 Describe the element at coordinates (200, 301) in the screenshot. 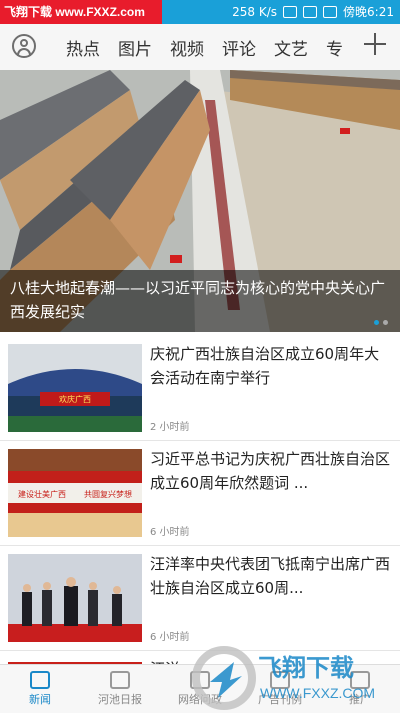

I see `hero-caption: 八桂大地起春潮——以习近平同志为核心的党中央关心广西发展纪实` at that location.